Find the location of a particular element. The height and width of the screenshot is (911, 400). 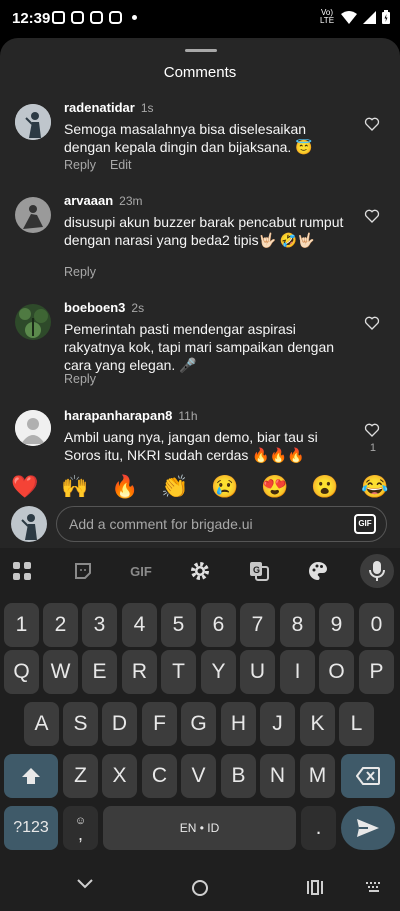

back-chevron-icon is located at coordinates (85, 884).